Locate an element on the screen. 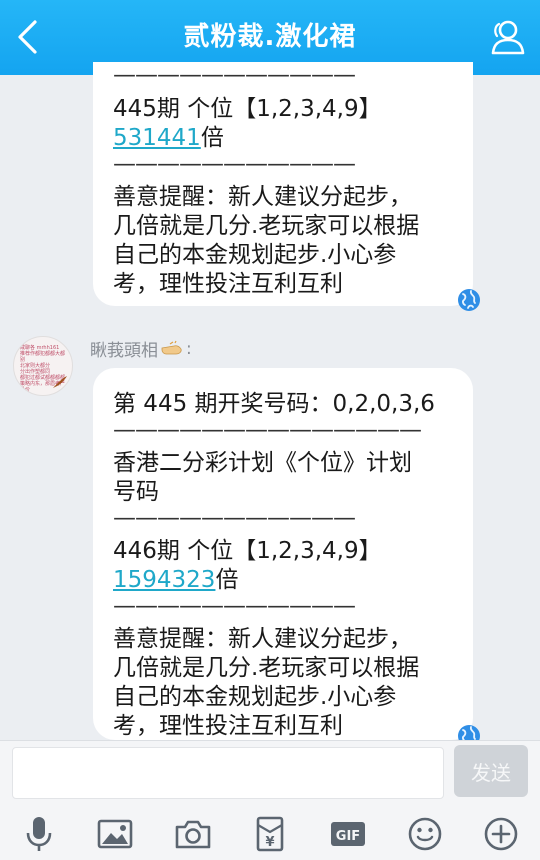  multiplier-line: 531441倍 is located at coordinates (283, 138).